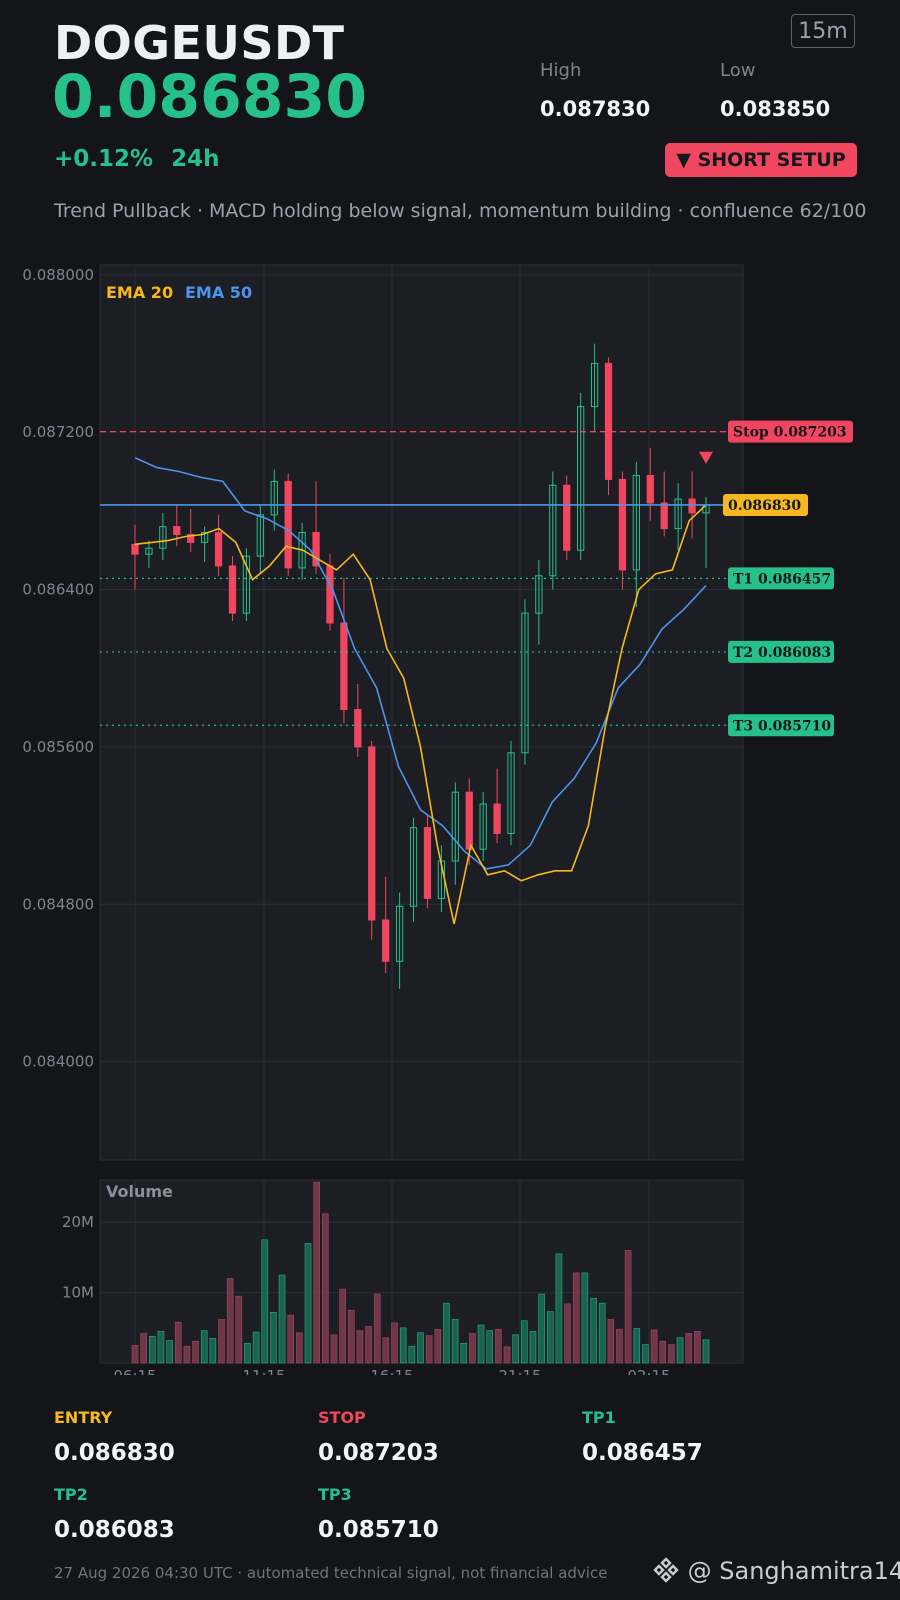 Image resolution: width=900 pixels, height=1600 pixels. I want to click on t3-level-label: T3 0.085710, so click(782, 726).